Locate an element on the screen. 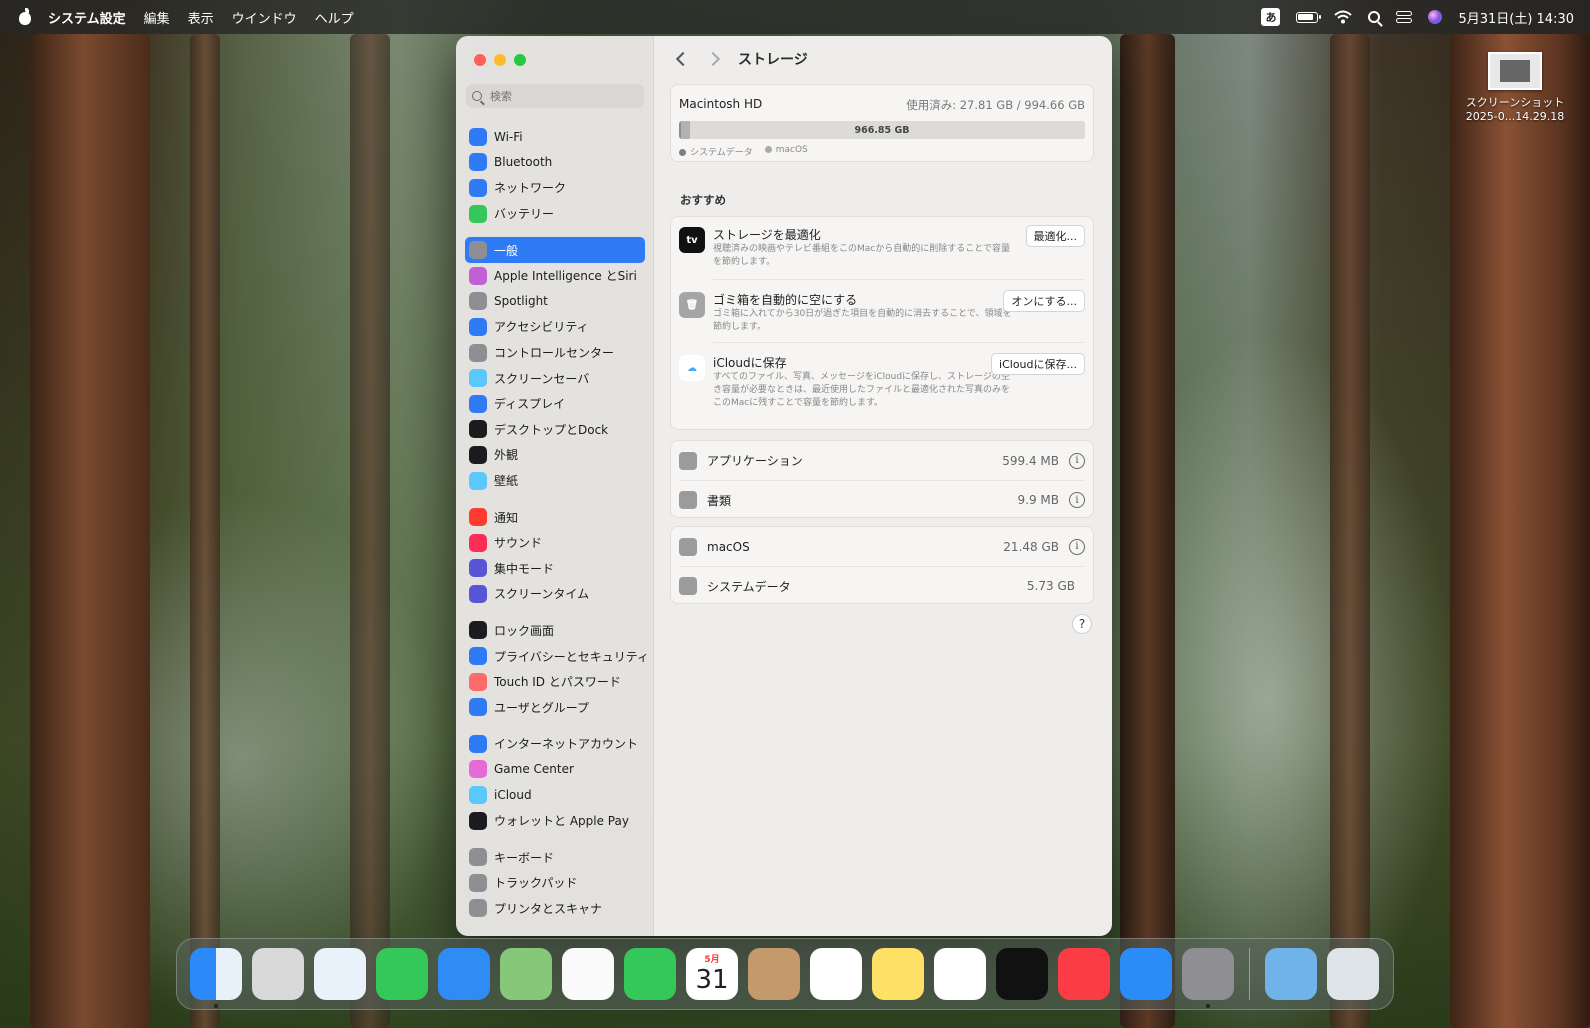 This screenshot has height=1028, width=1590. sidebar-item: 一般 is located at coordinates (555, 250).